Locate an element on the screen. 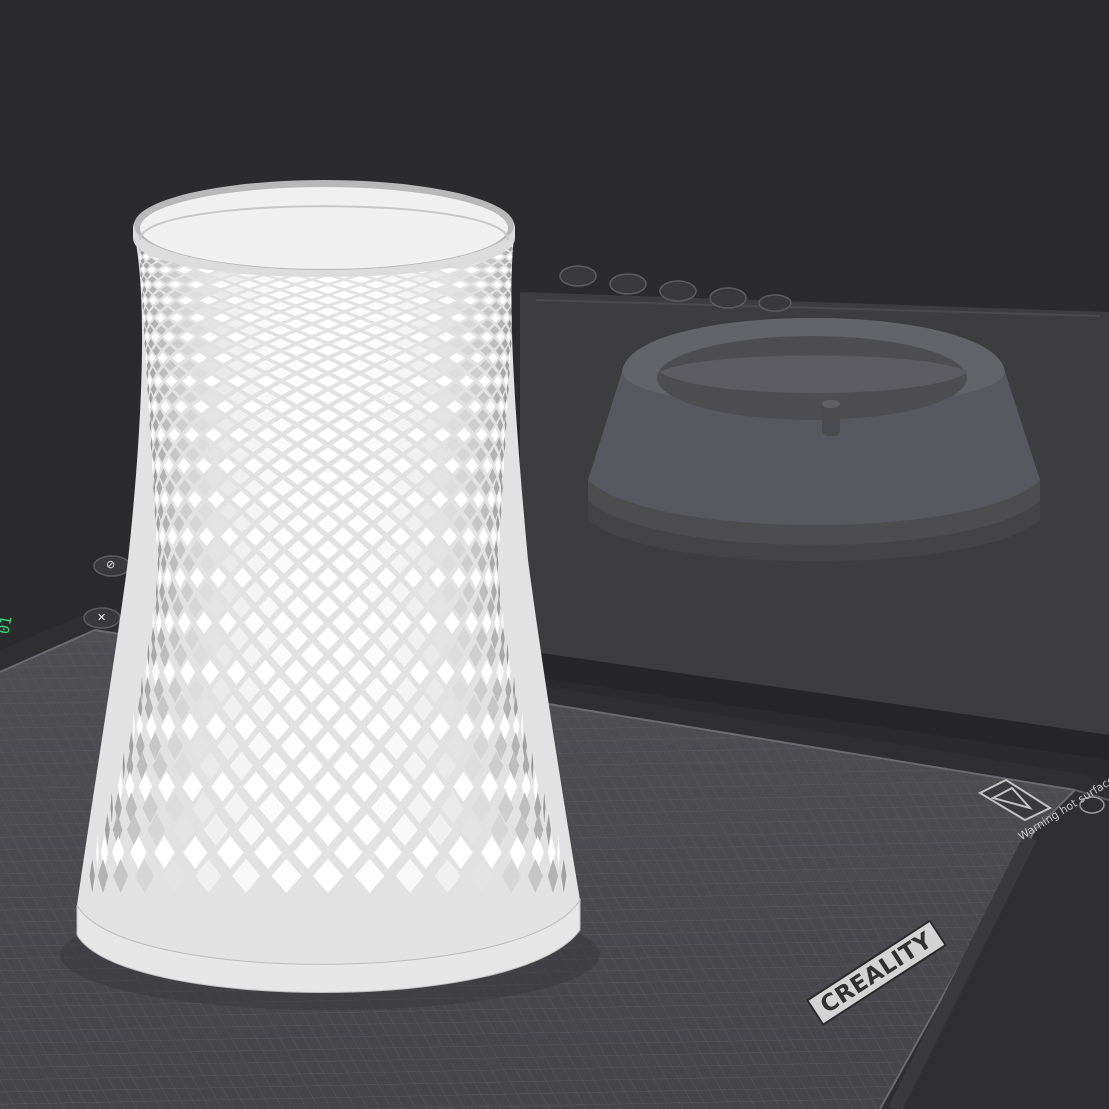 The height and width of the screenshot is (1109, 1109). close-icon is located at coordinates (102, 618).